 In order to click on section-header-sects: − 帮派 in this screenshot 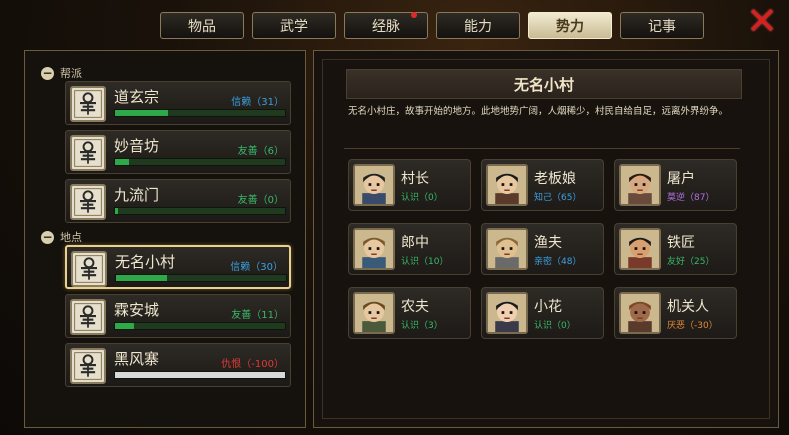, I will do `click(61, 73)`.